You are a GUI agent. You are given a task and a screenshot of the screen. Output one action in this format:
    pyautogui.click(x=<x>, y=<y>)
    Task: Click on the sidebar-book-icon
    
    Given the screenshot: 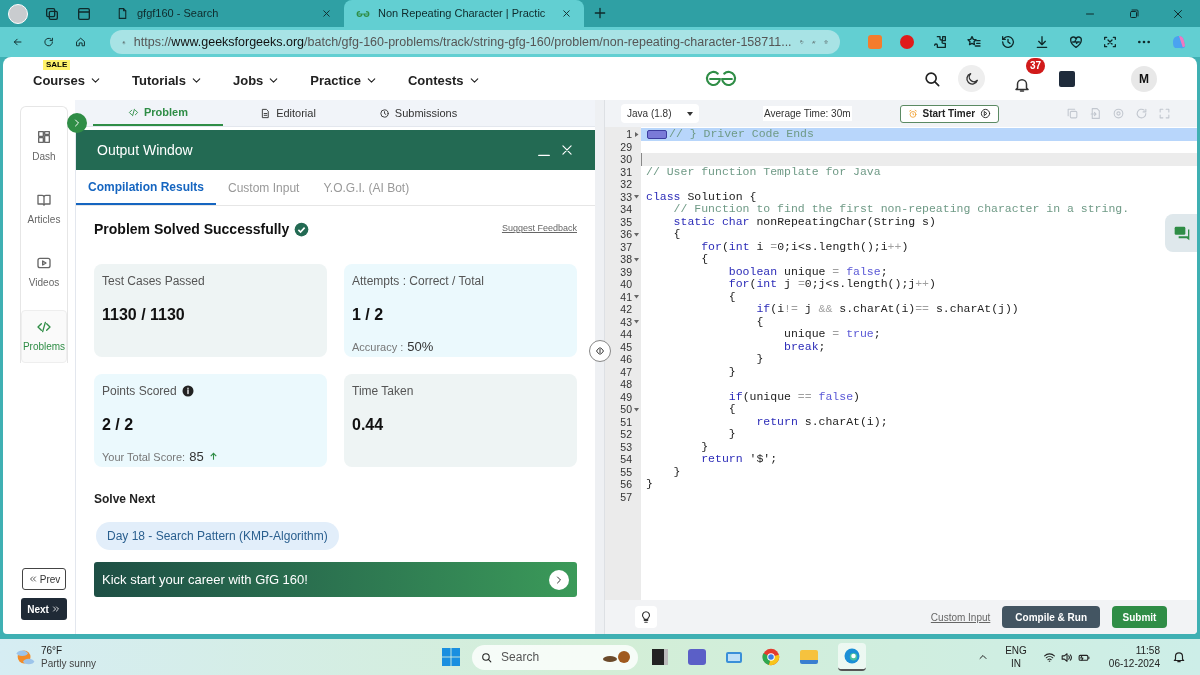 What is the action you would take?
    pyautogui.click(x=44, y=200)
    